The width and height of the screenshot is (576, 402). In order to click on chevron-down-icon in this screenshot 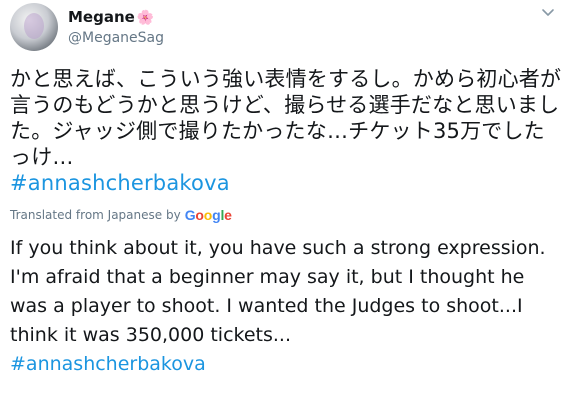, I will do `click(548, 12)`.